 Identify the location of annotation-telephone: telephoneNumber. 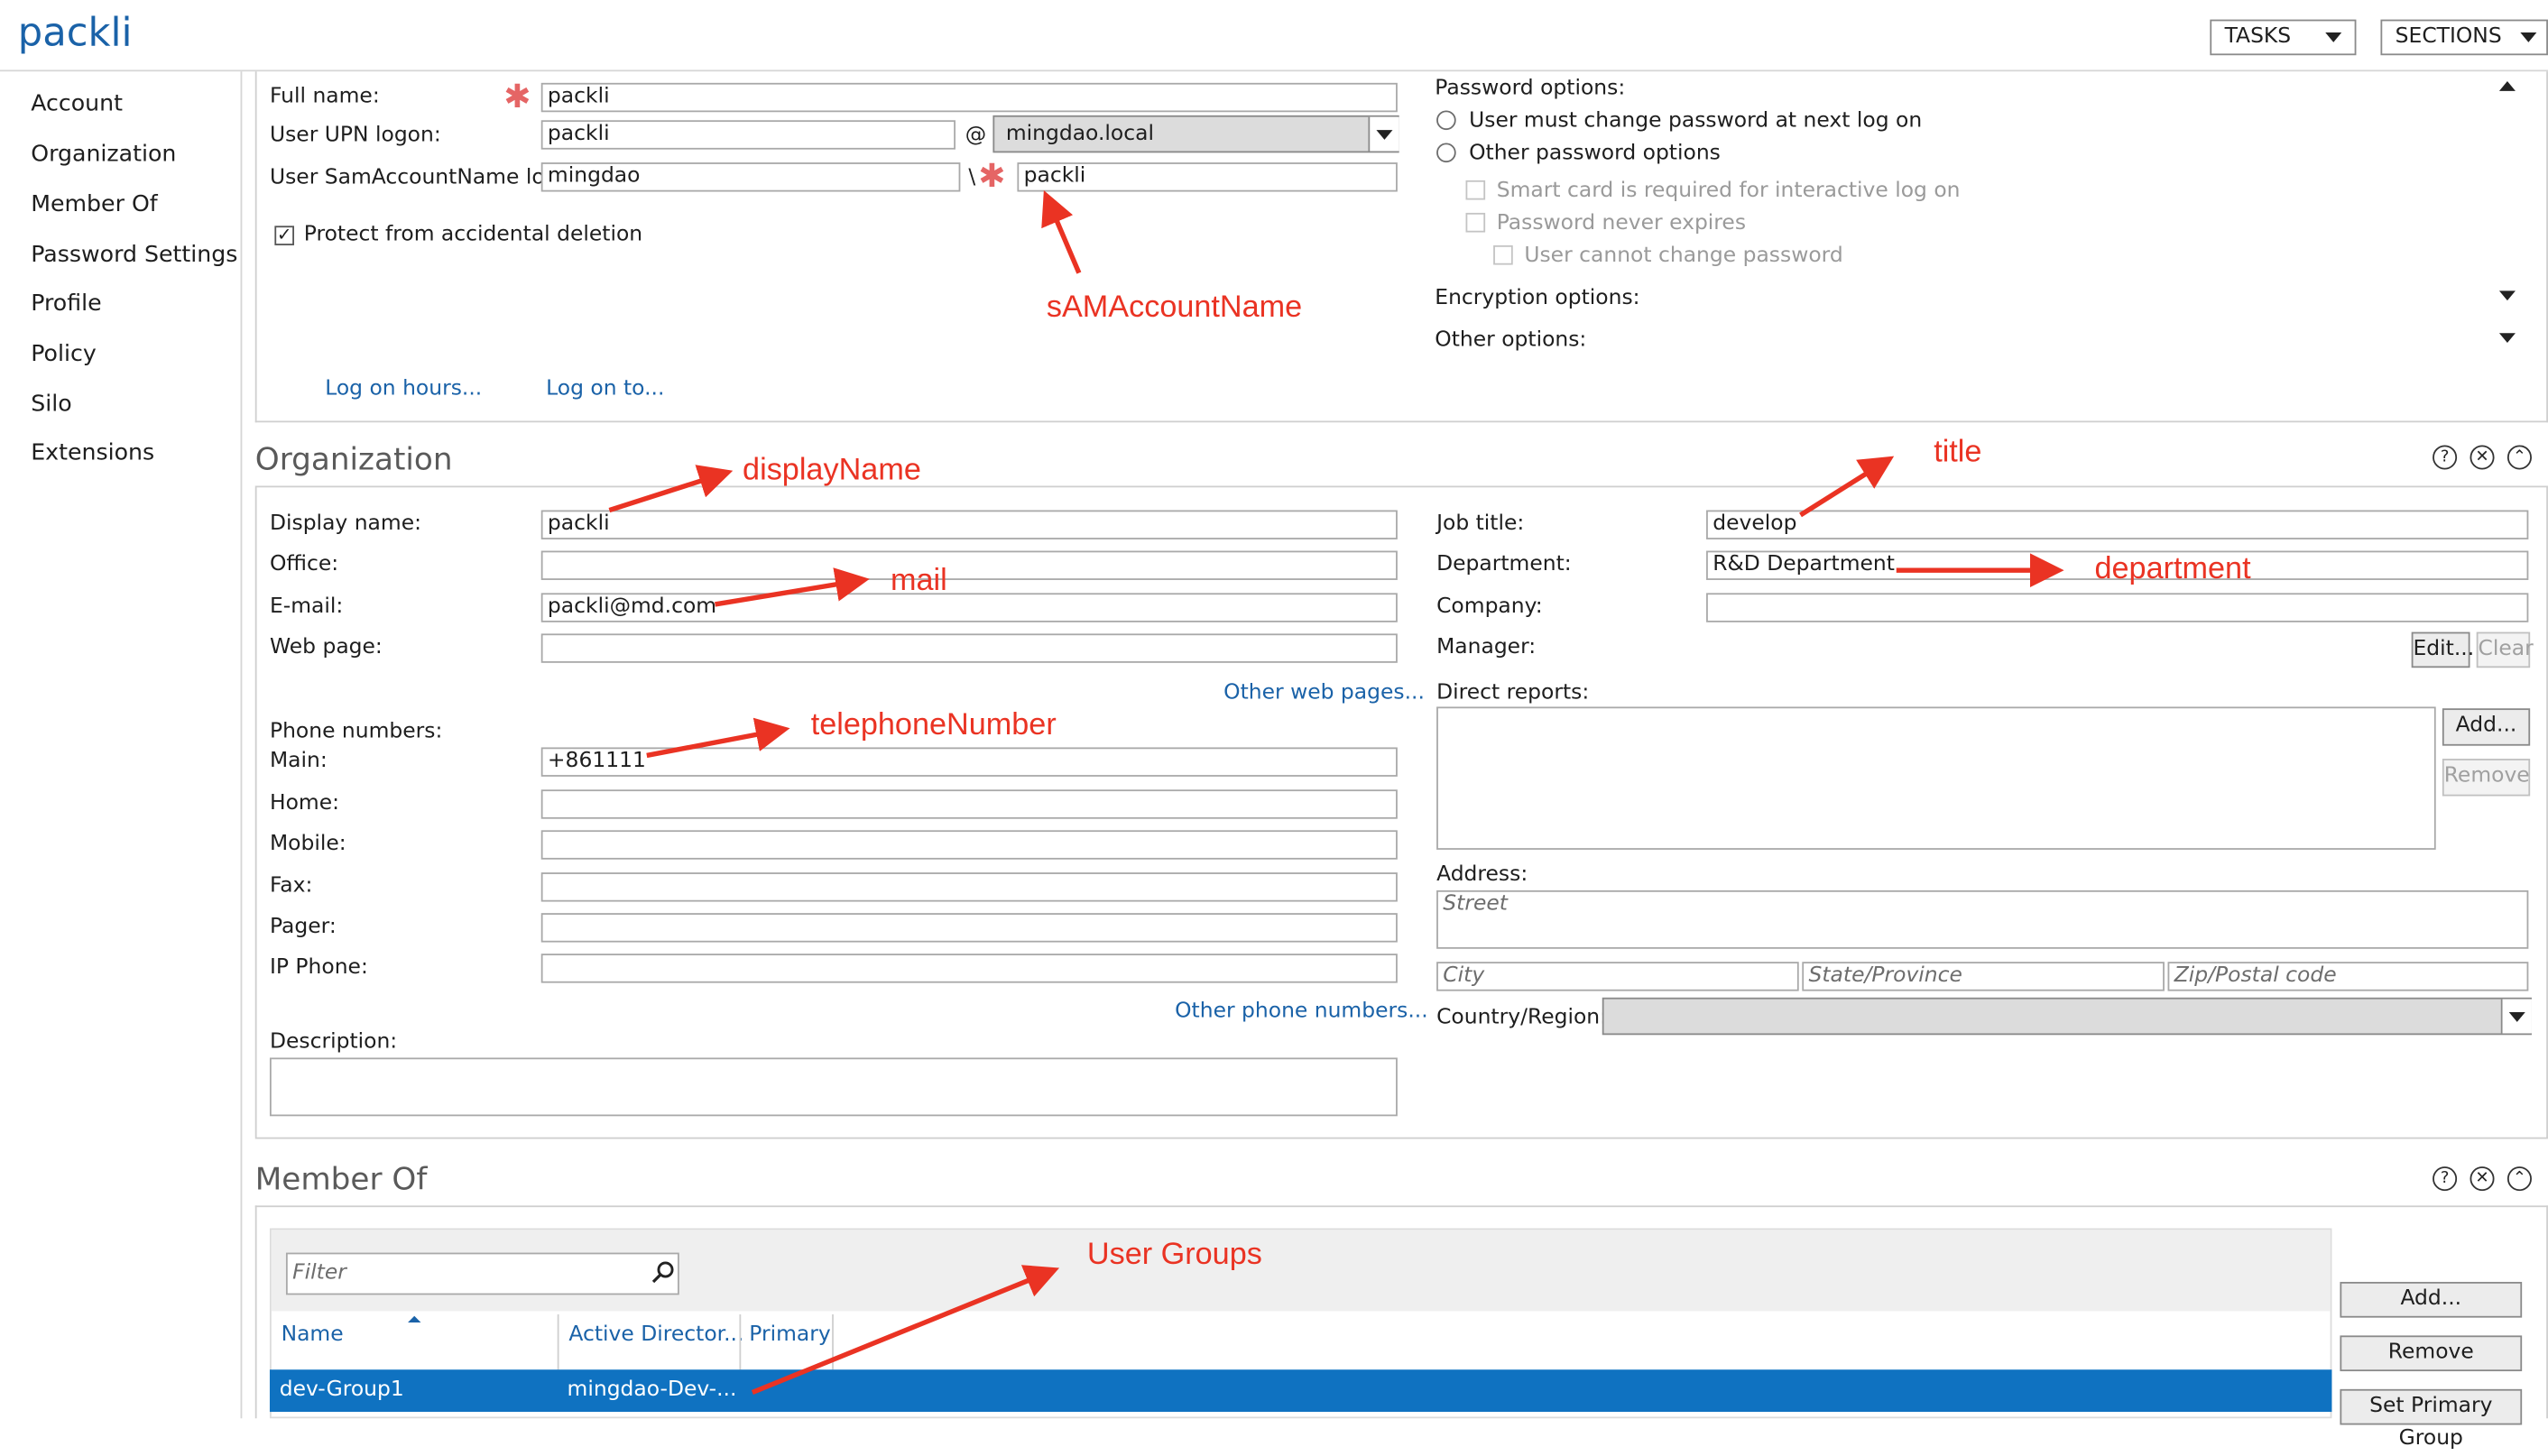
(933, 726).